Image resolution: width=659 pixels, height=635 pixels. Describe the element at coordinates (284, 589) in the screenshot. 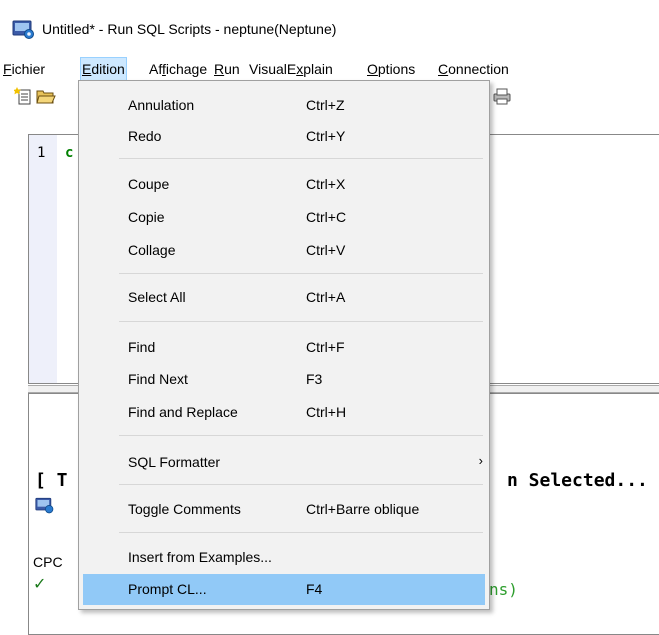

I see `menu-item-prompt-cl: Prompt CL... F4` at that location.